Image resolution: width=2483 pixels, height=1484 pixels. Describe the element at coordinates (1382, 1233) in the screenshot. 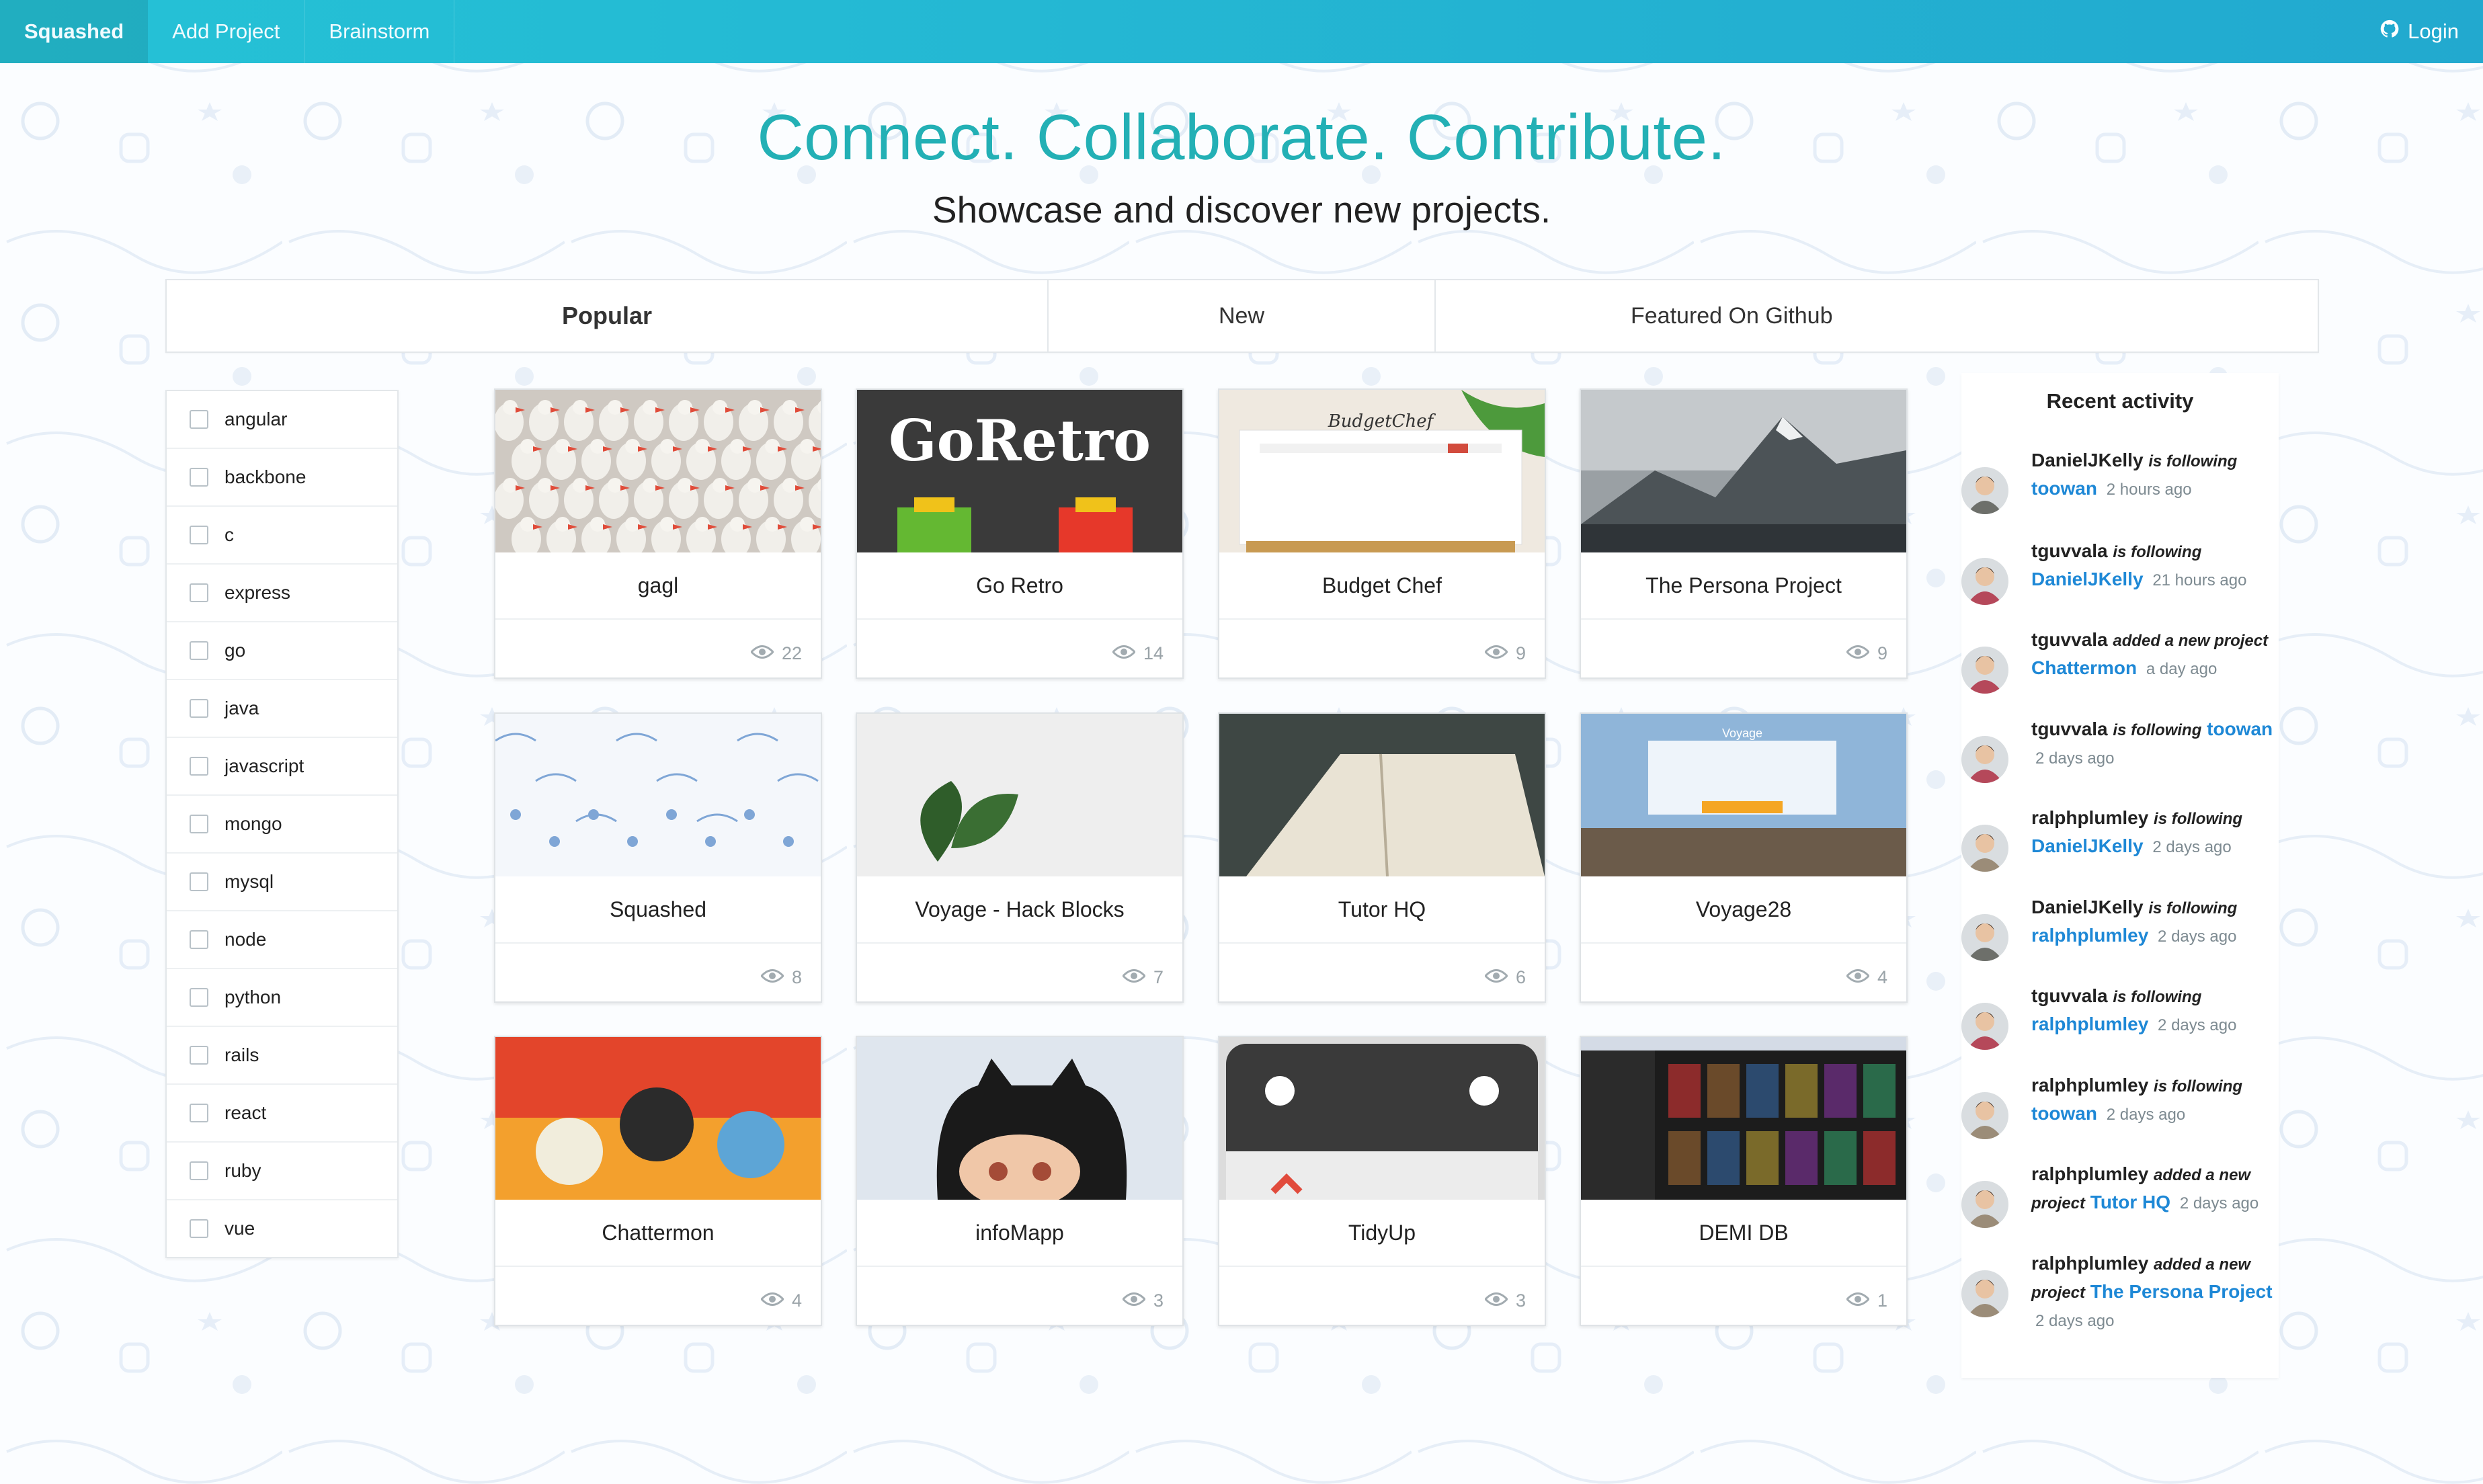

I see `project-title: TidyUp` at that location.